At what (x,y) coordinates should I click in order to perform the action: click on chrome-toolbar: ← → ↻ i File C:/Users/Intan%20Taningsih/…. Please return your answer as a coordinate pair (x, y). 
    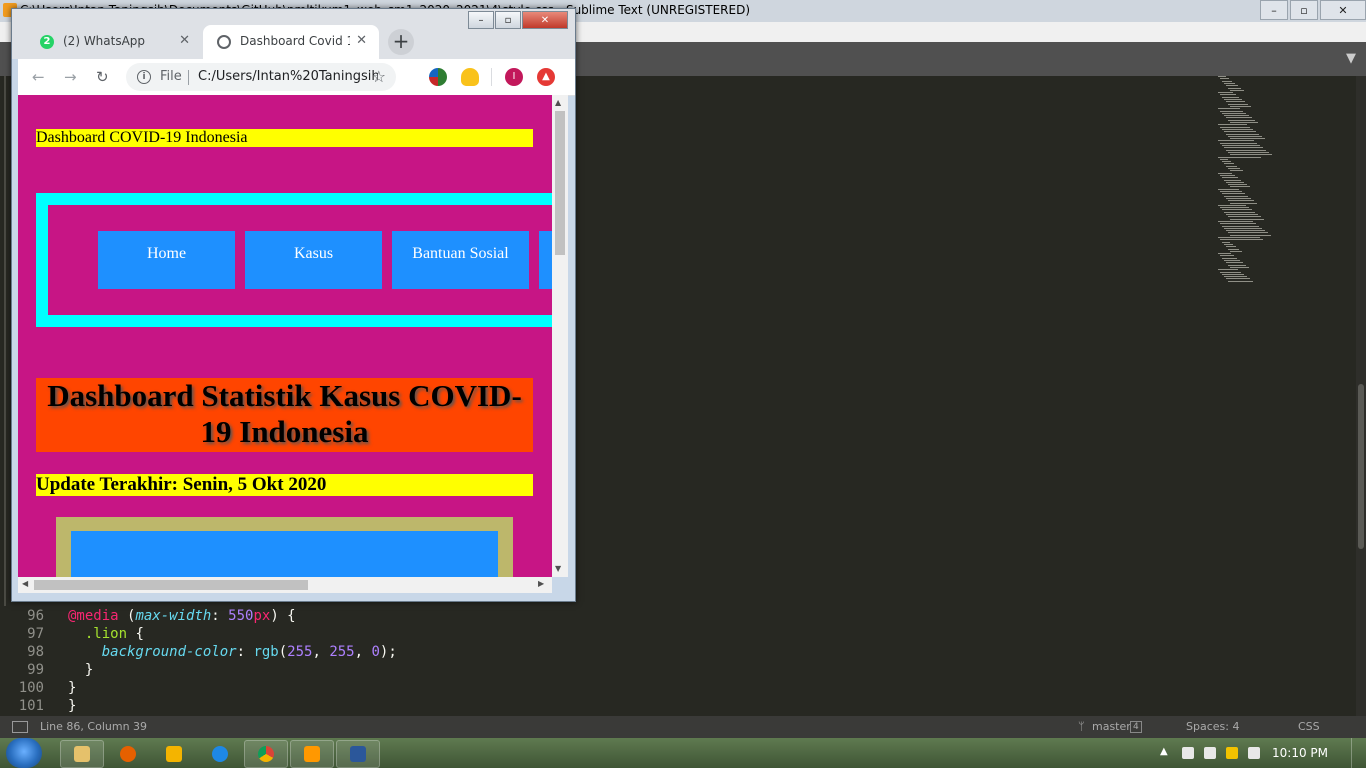
    Looking at the image, I should click on (296, 77).